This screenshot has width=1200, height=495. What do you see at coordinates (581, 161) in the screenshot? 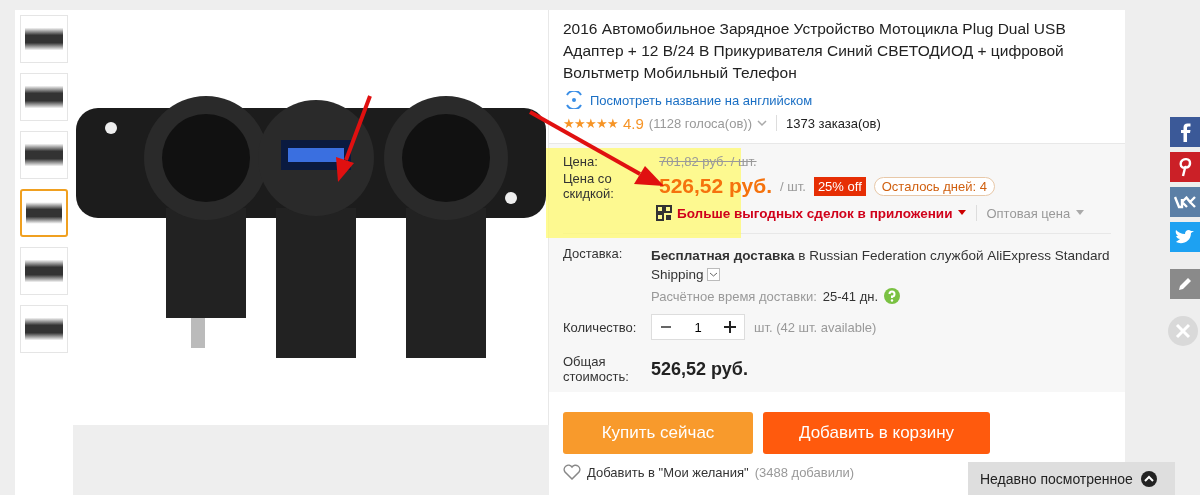
I see `price-label: Цена:` at bounding box center [581, 161].